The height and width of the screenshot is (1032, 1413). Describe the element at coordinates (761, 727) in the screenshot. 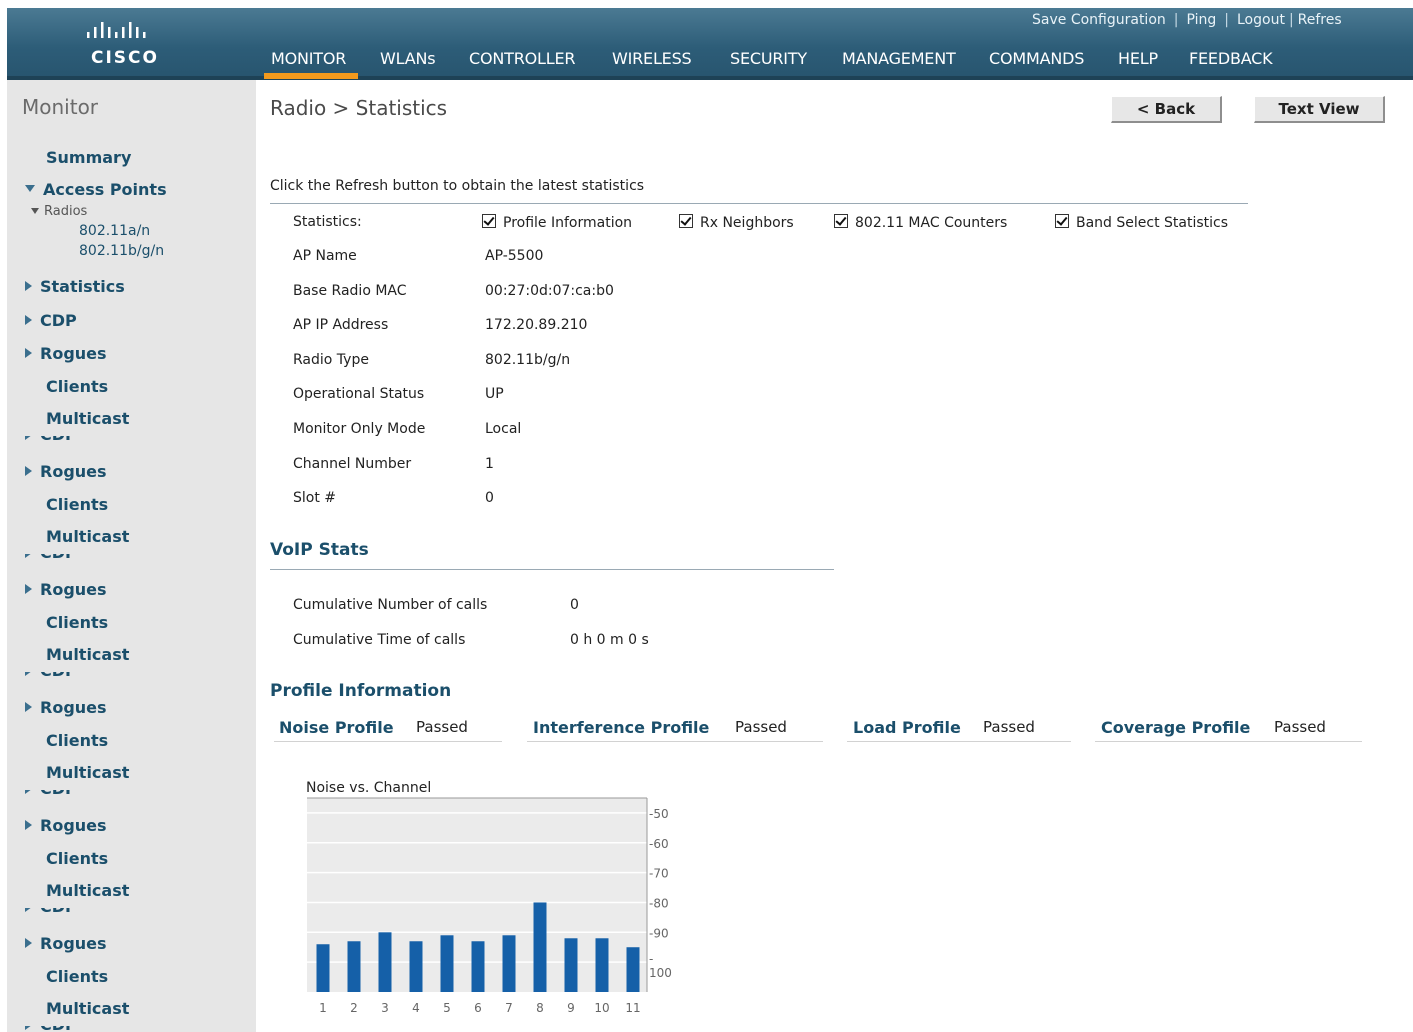

I see `interference-profile-status: Passed` at that location.